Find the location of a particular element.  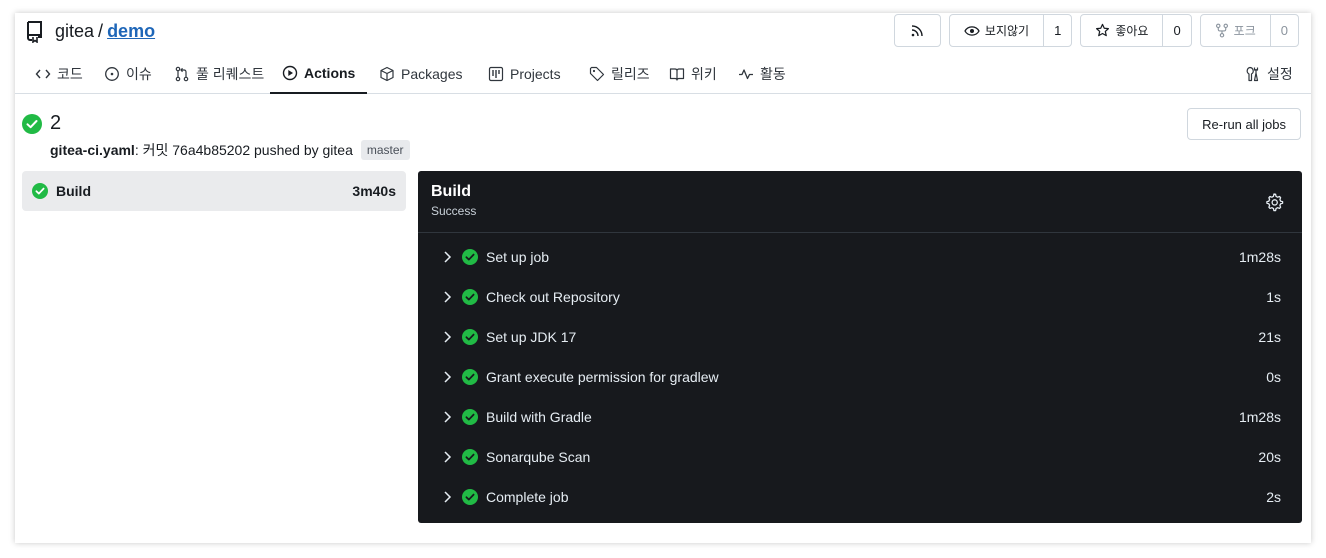

workflow-file-link: gitea-ci.yaml is located at coordinates (92, 150).